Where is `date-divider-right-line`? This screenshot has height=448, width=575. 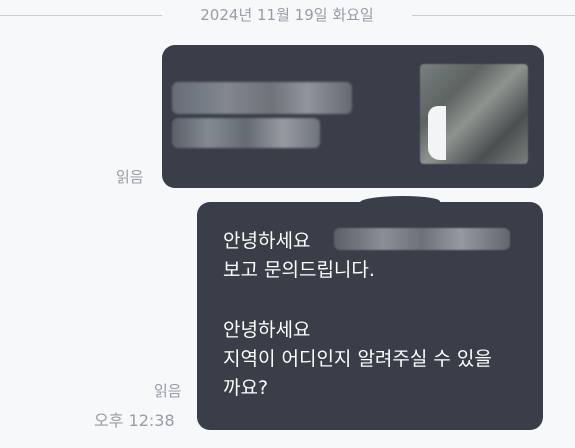
date-divider-right-line is located at coordinates (493, 15).